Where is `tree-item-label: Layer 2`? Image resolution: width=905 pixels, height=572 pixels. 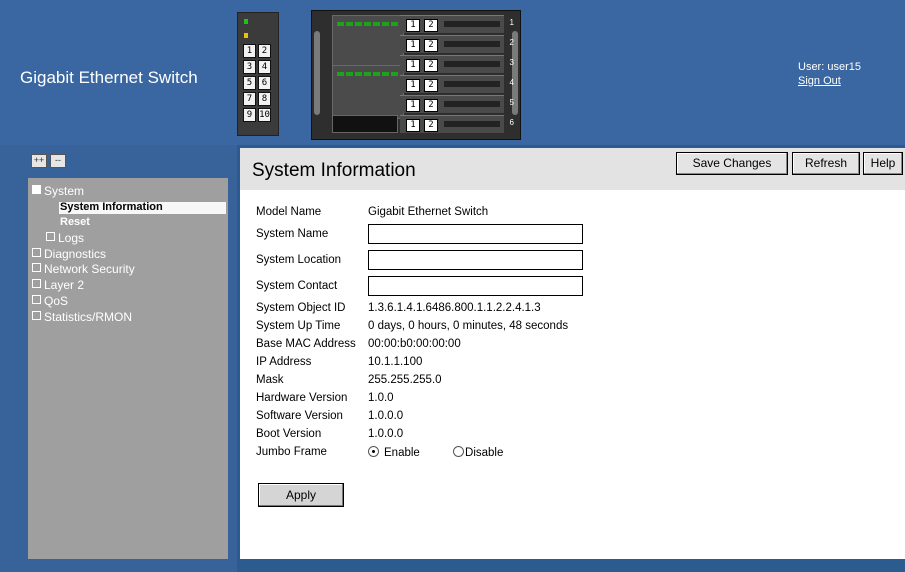 tree-item-label: Layer 2 is located at coordinates (64, 285).